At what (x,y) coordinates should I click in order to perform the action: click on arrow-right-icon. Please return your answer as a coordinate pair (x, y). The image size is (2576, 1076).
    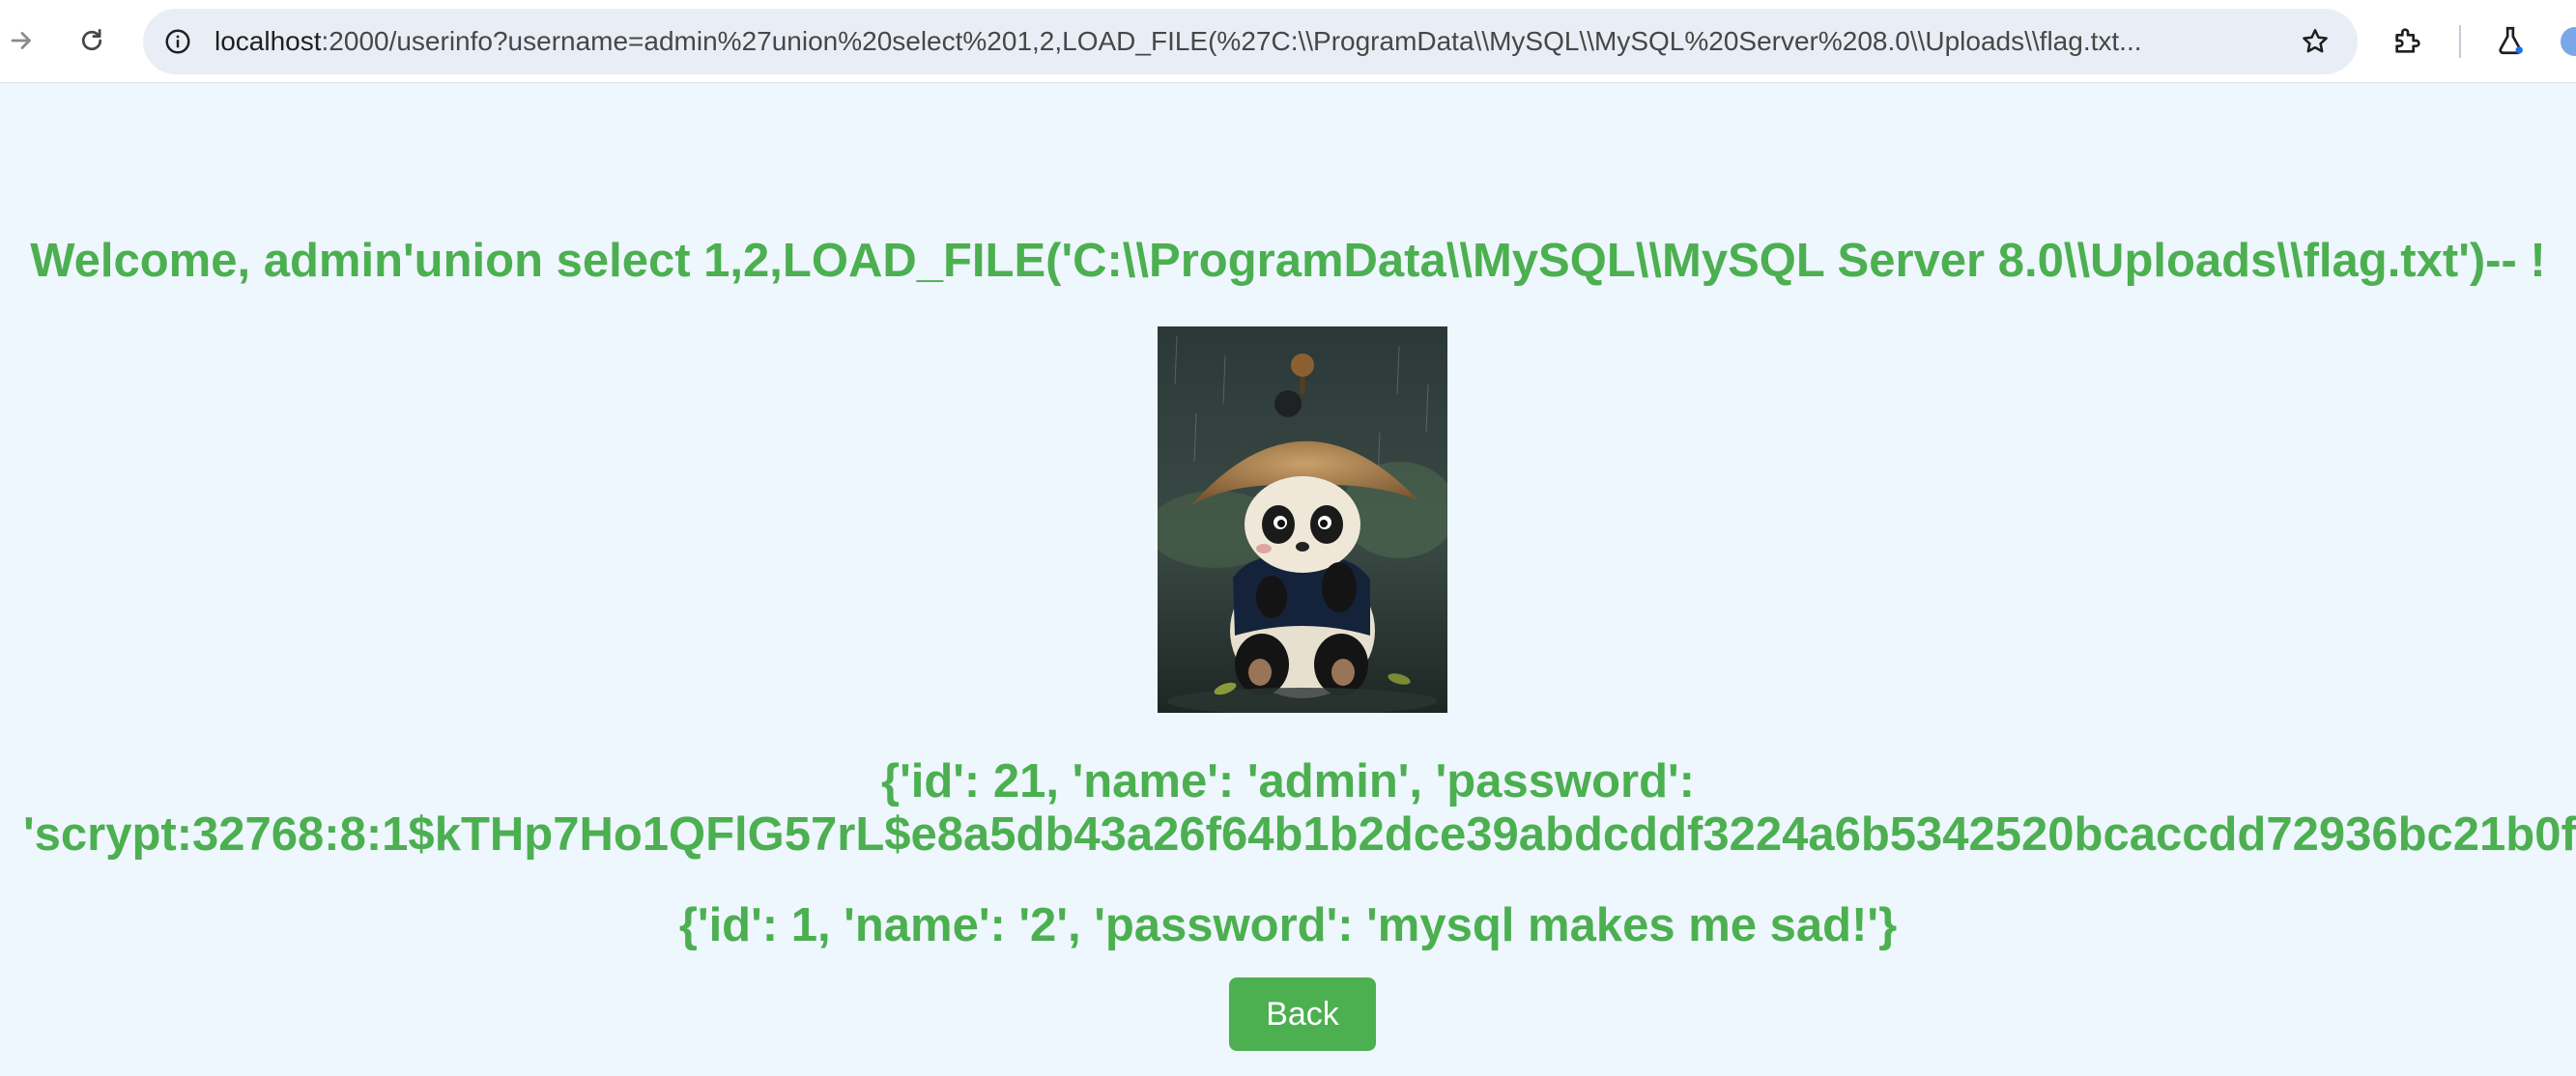
    Looking at the image, I should click on (24, 40).